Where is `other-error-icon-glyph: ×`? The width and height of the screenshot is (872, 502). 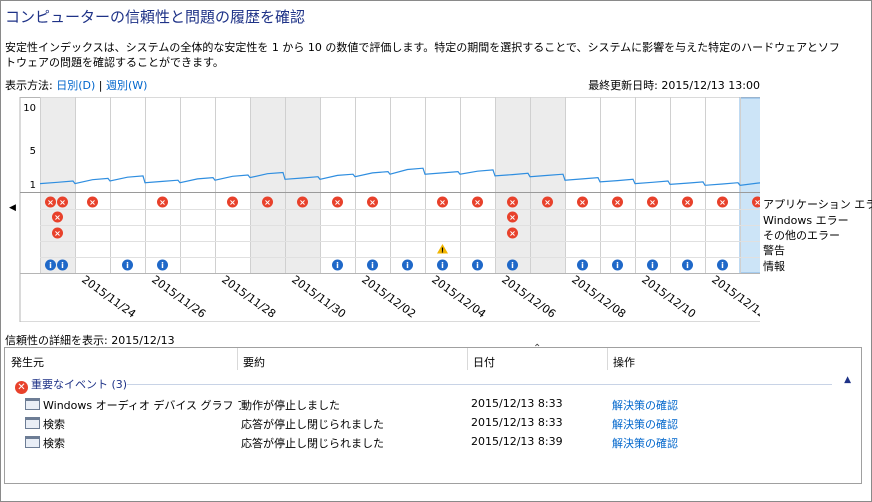
other-error-icon-glyph: × is located at coordinates (57, 233).